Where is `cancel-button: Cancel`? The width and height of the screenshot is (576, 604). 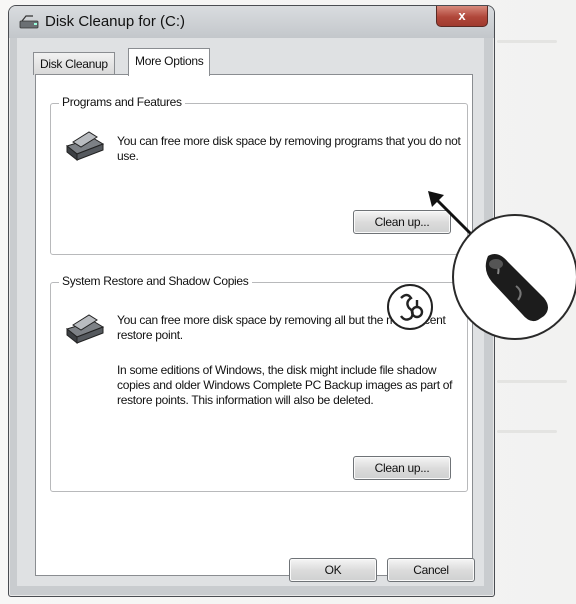 cancel-button: Cancel is located at coordinates (431, 570).